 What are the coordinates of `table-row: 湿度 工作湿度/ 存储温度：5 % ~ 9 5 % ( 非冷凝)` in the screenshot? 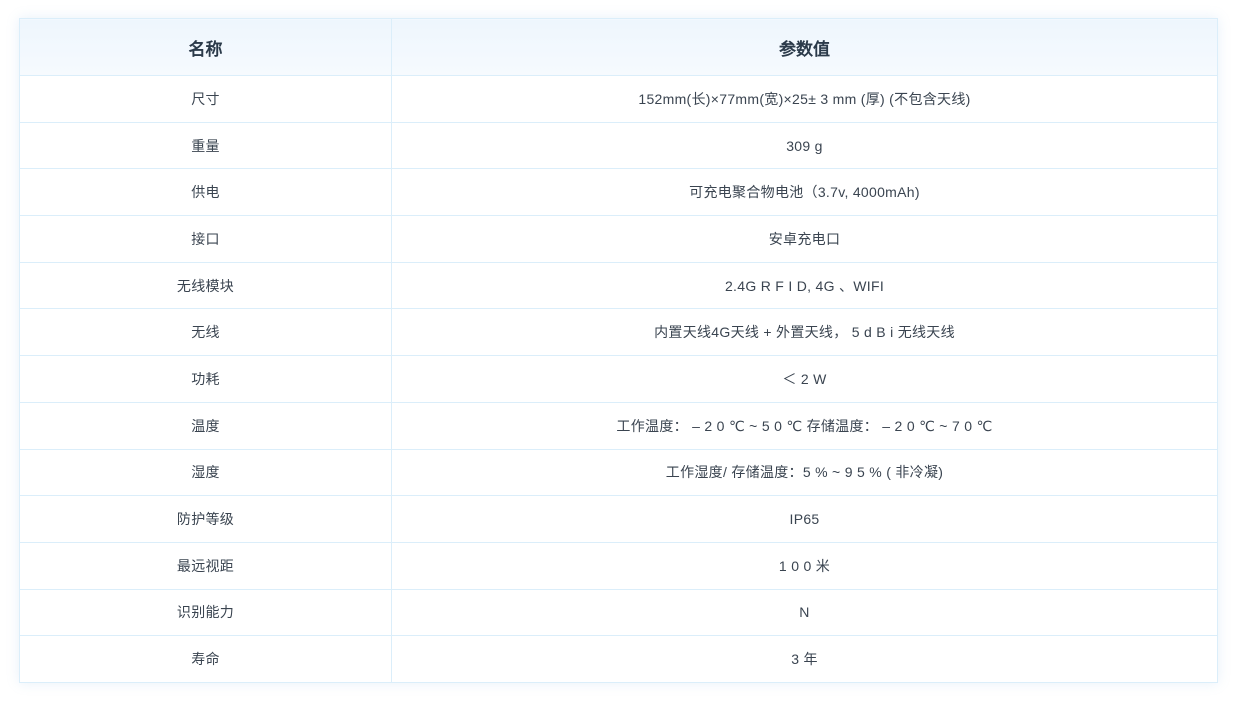 It's located at (618, 472).